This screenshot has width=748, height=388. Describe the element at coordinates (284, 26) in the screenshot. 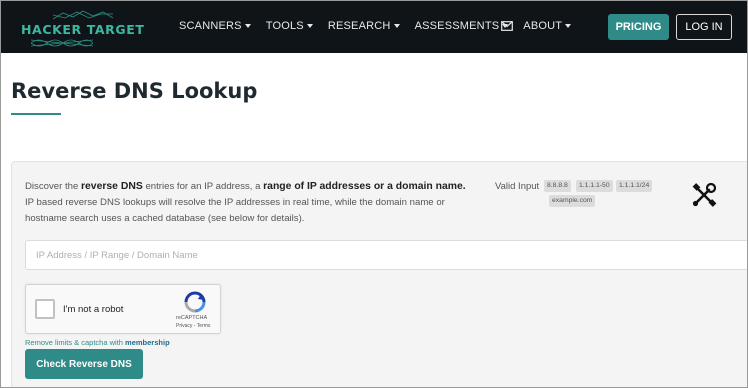

I see `menu-tools-label: TOOLS` at that location.